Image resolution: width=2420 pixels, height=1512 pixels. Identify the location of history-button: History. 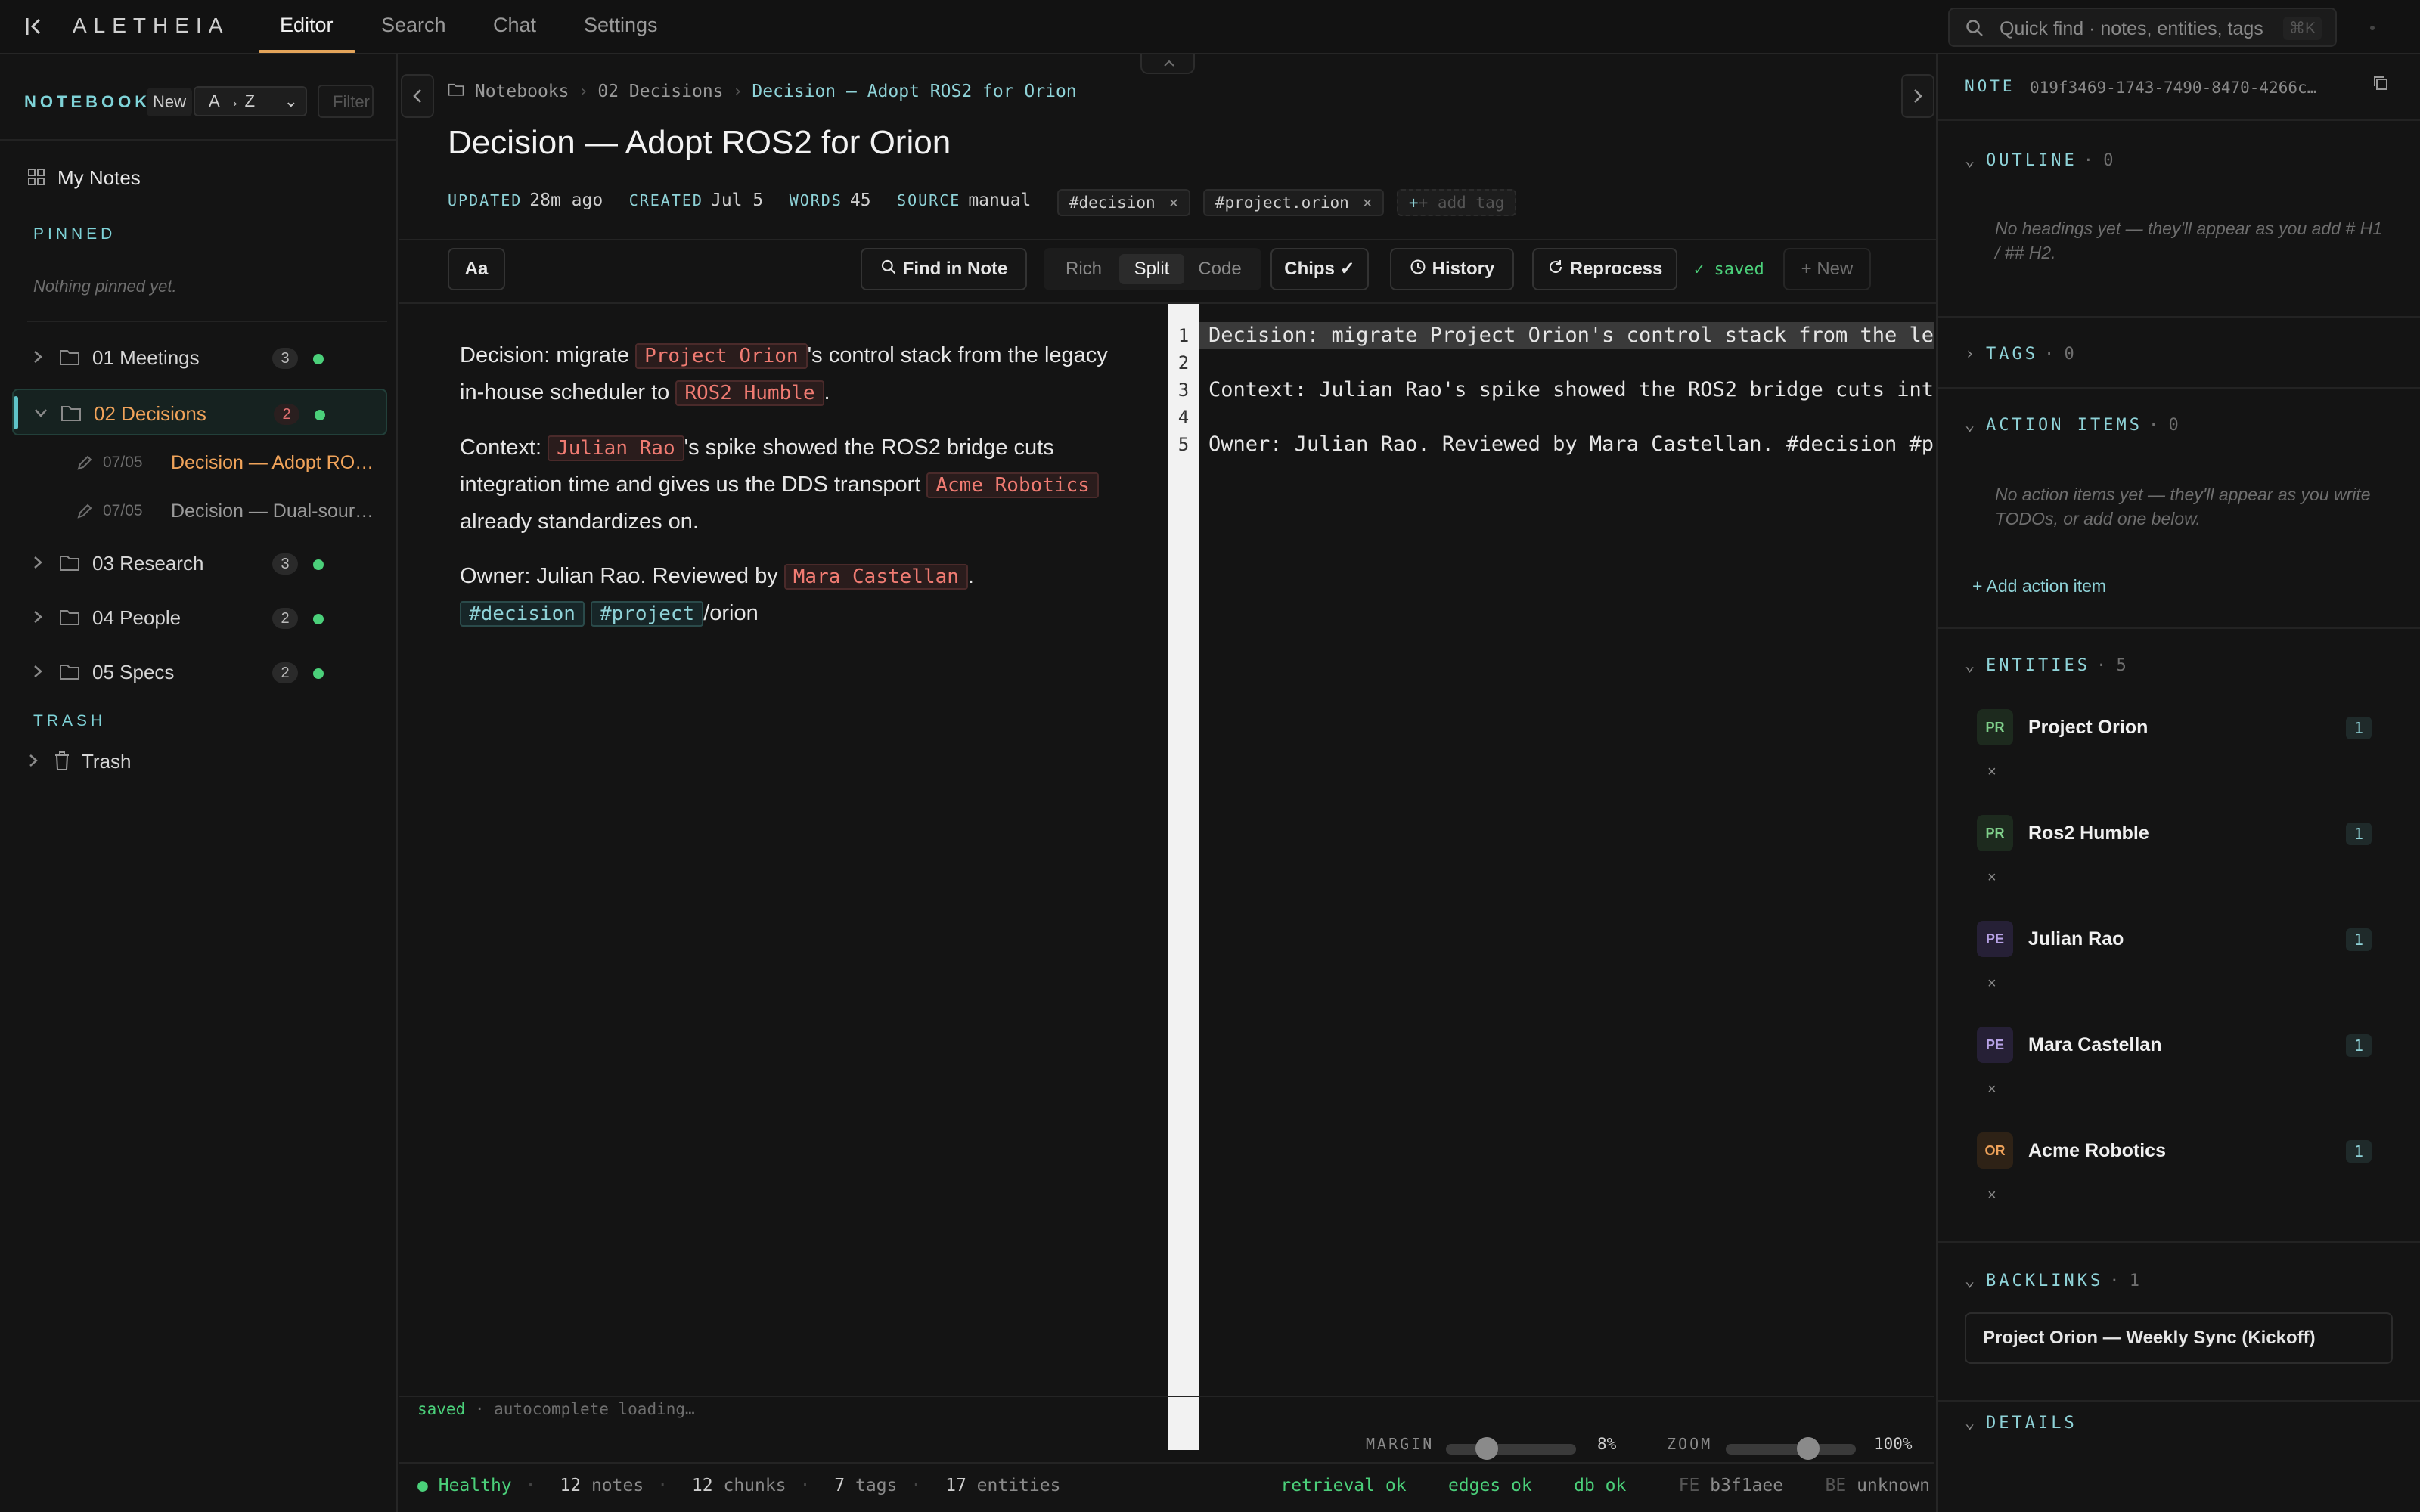
(1452, 269).